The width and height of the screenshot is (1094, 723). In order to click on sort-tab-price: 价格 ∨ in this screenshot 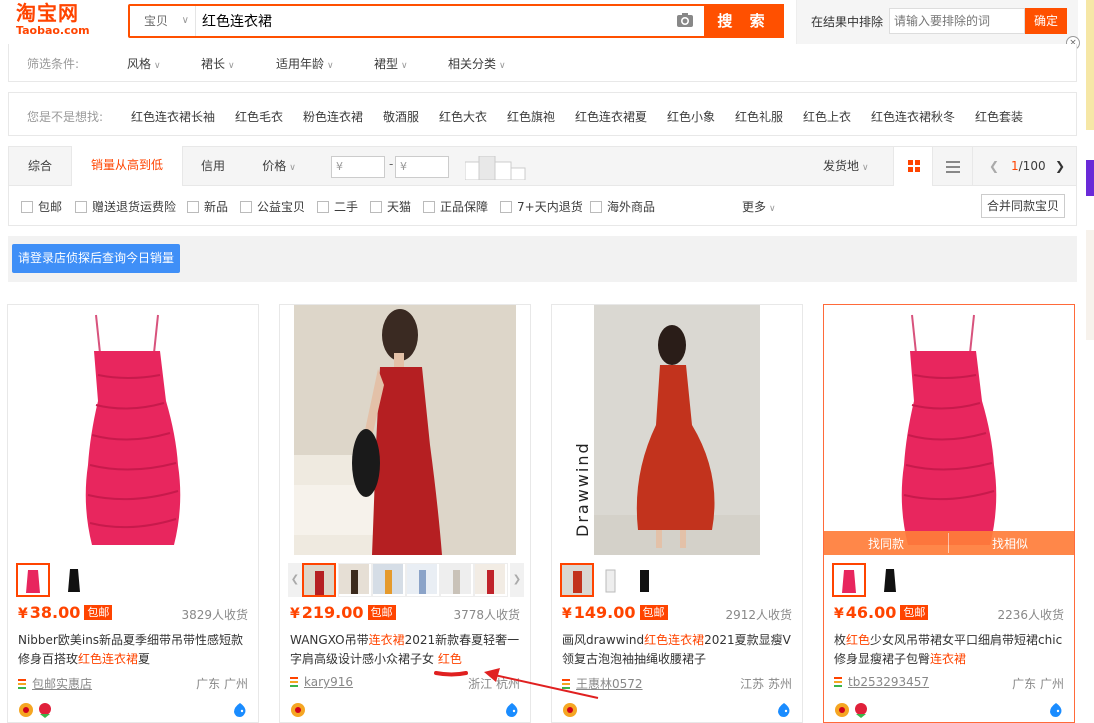, I will do `click(279, 166)`.